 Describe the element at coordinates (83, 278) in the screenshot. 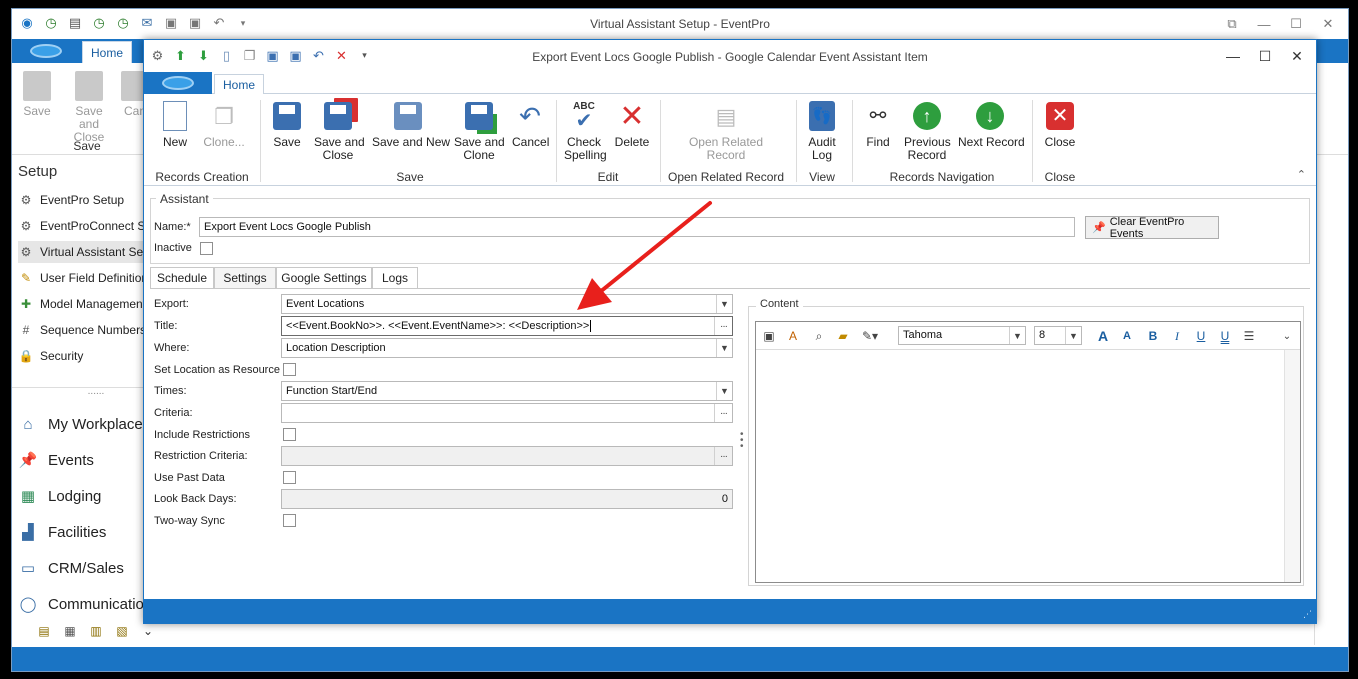

I see `sidebar-item-user-field-definition: ✎ User Field Definition` at that location.